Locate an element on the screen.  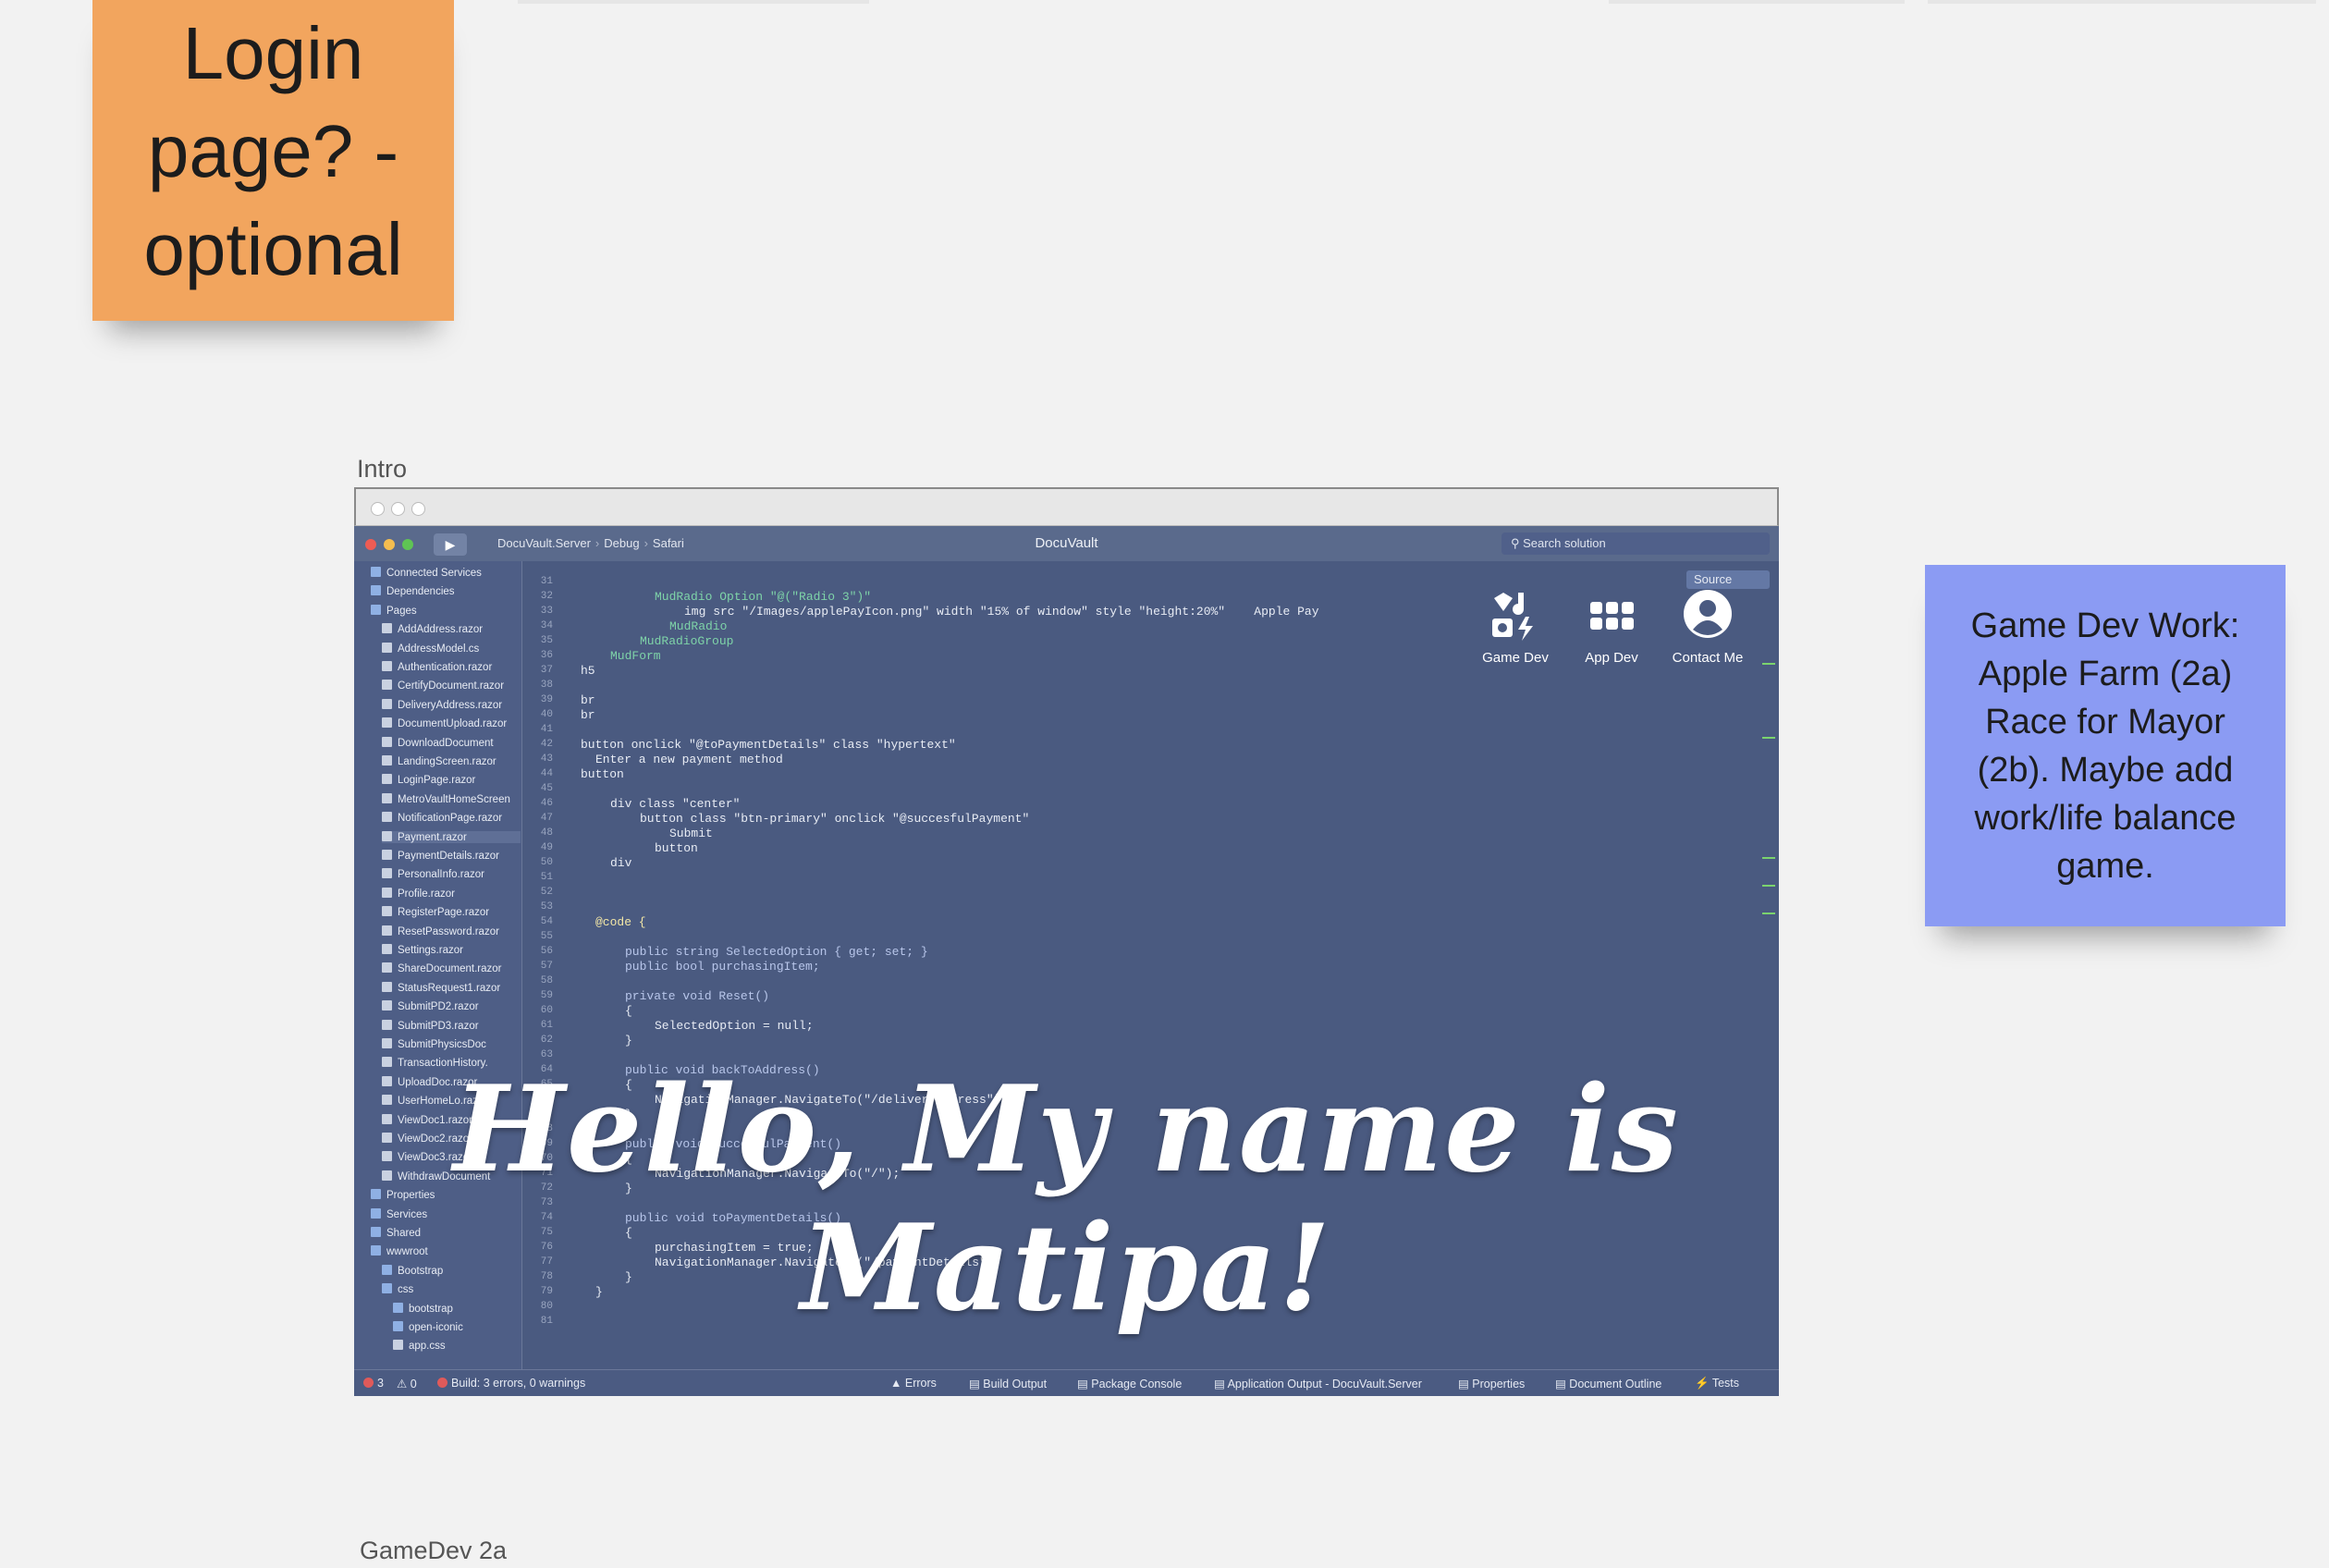
line-number: 52 is located at coordinates (546, 892).